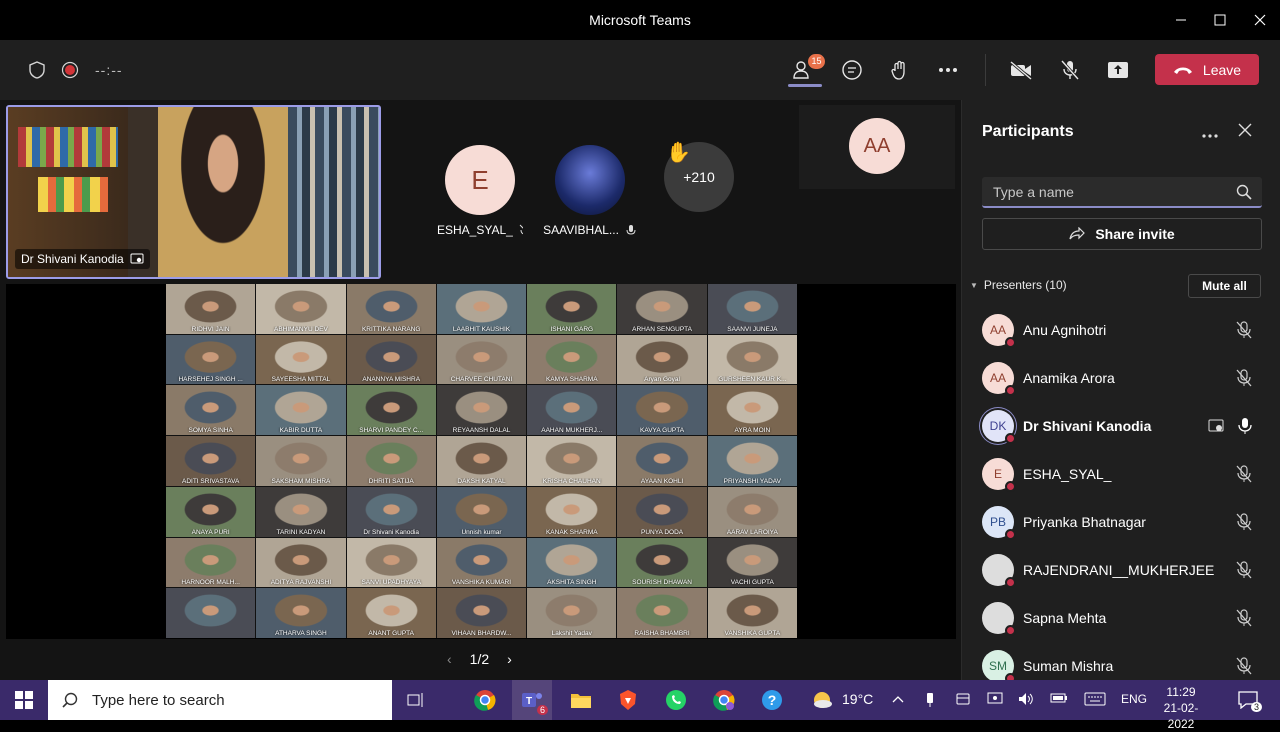 The height and width of the screenshot is (732, 1280). I want to click on gallery-tile-name: ANANNYA MISHRA, so click(391, 379).